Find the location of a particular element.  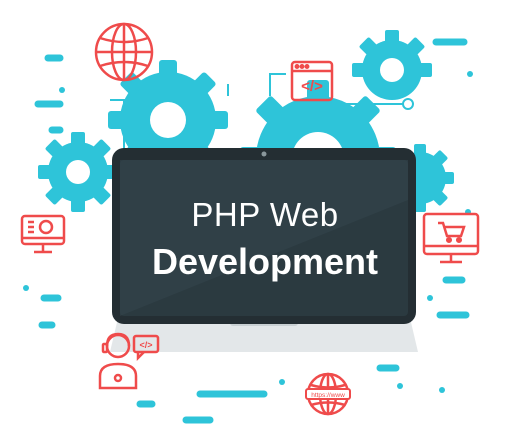

www-globe-icon: https://www is located at coordinates (328, 394).